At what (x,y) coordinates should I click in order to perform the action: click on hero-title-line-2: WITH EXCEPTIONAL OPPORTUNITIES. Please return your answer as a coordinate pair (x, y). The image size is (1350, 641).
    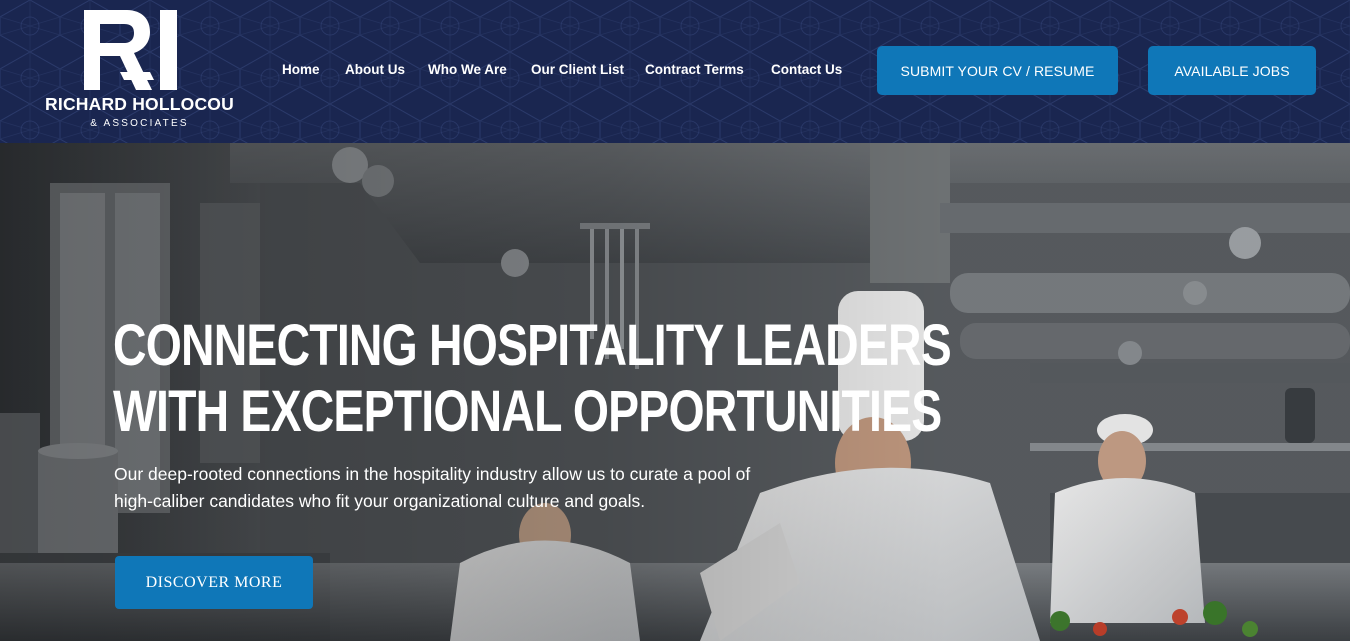
    Looking at the image, I should click on (527, 411).